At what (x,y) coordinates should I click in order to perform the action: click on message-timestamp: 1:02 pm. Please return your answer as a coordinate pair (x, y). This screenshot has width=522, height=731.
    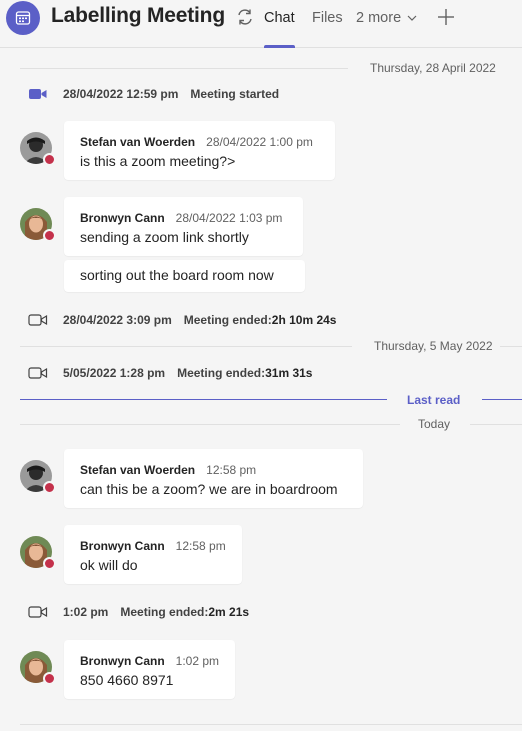
    Looking at the image, I should click on (197, 661).